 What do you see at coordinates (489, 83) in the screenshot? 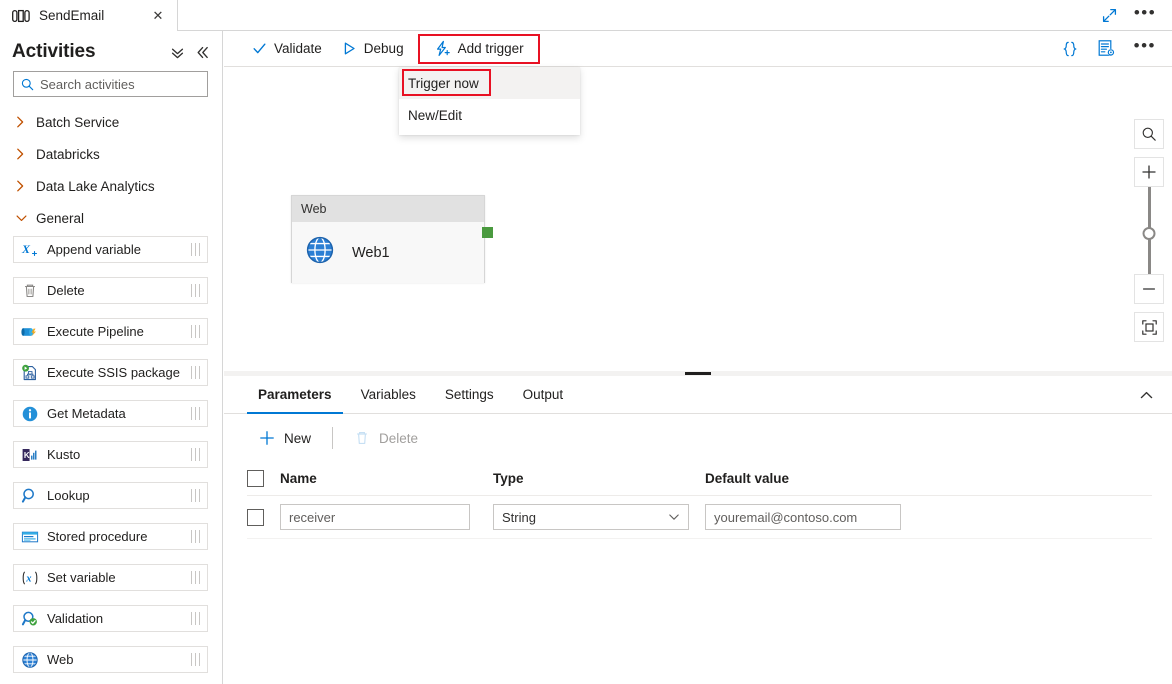
I see `menu-item-trigger-now: Trigger now` at bounding box center [489, 83].